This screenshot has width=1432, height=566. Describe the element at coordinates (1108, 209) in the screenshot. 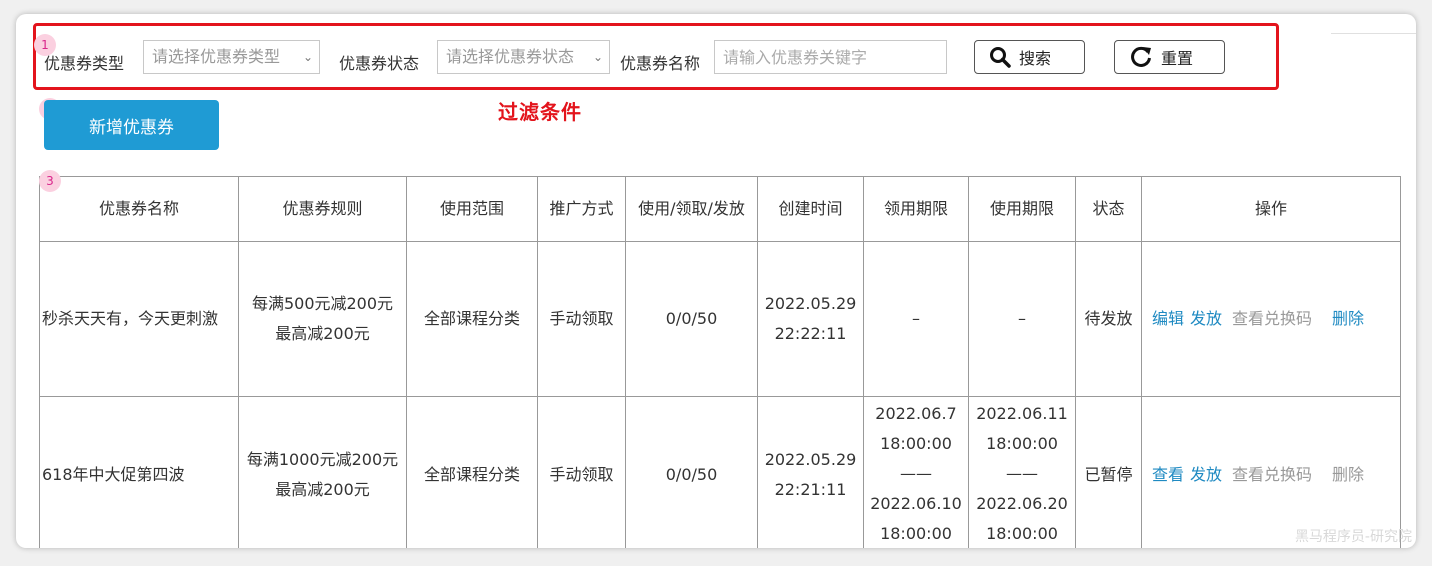

I see `column-header: 状态` at that location.